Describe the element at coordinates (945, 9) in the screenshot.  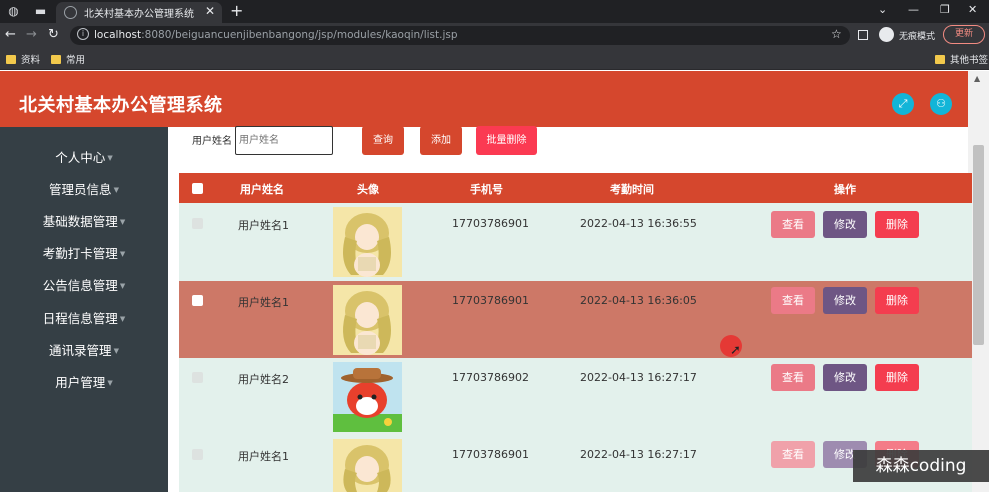
I see `restore-icon: ❐` at that location.